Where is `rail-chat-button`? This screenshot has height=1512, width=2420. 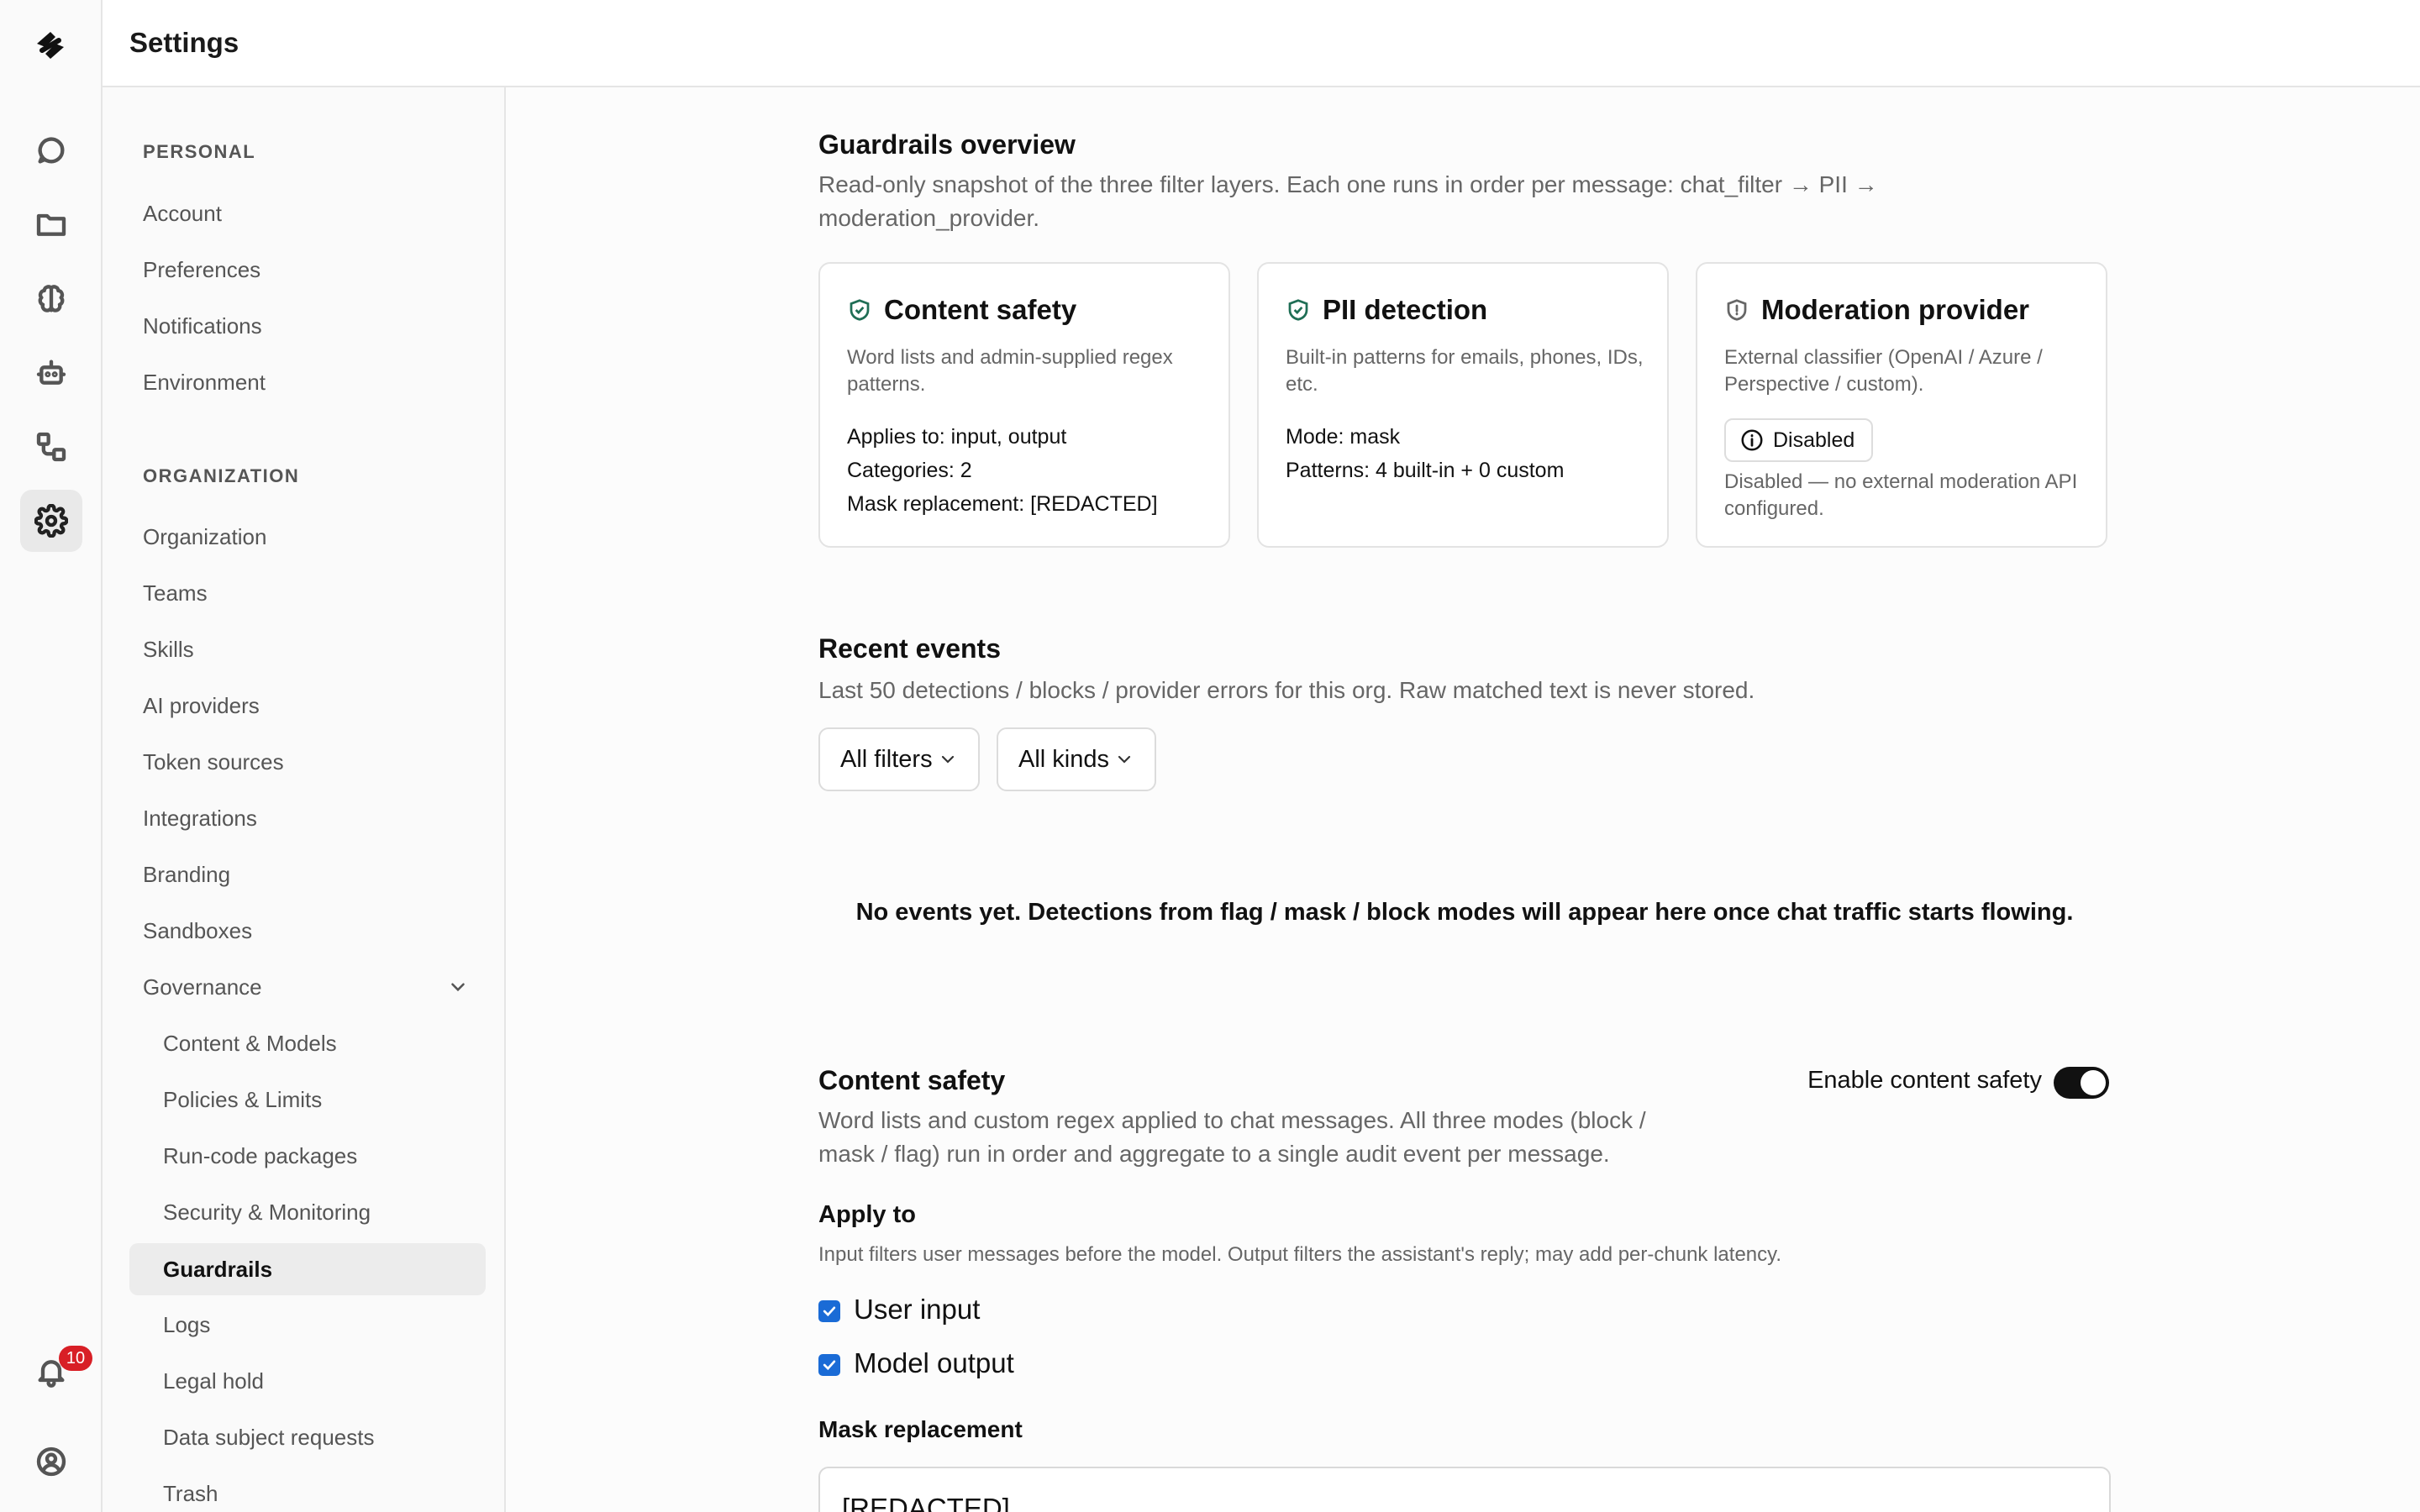
rail-chat-button is located at coordinates (51, 150).